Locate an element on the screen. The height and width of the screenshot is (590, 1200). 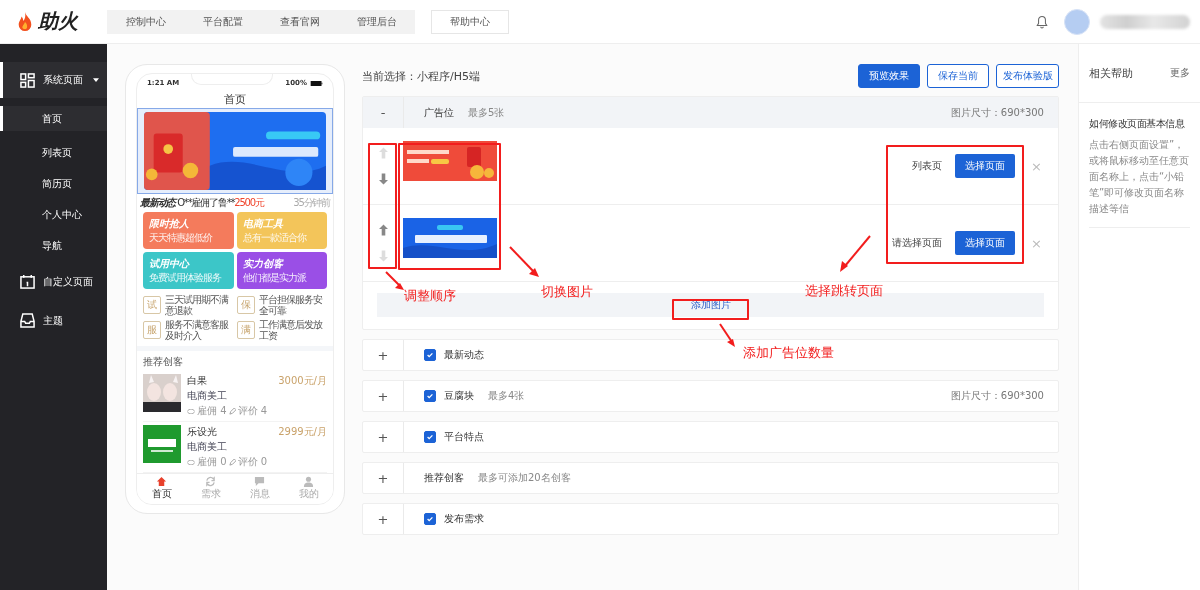
expand-toggle: - is located at coordinates (383, 112).